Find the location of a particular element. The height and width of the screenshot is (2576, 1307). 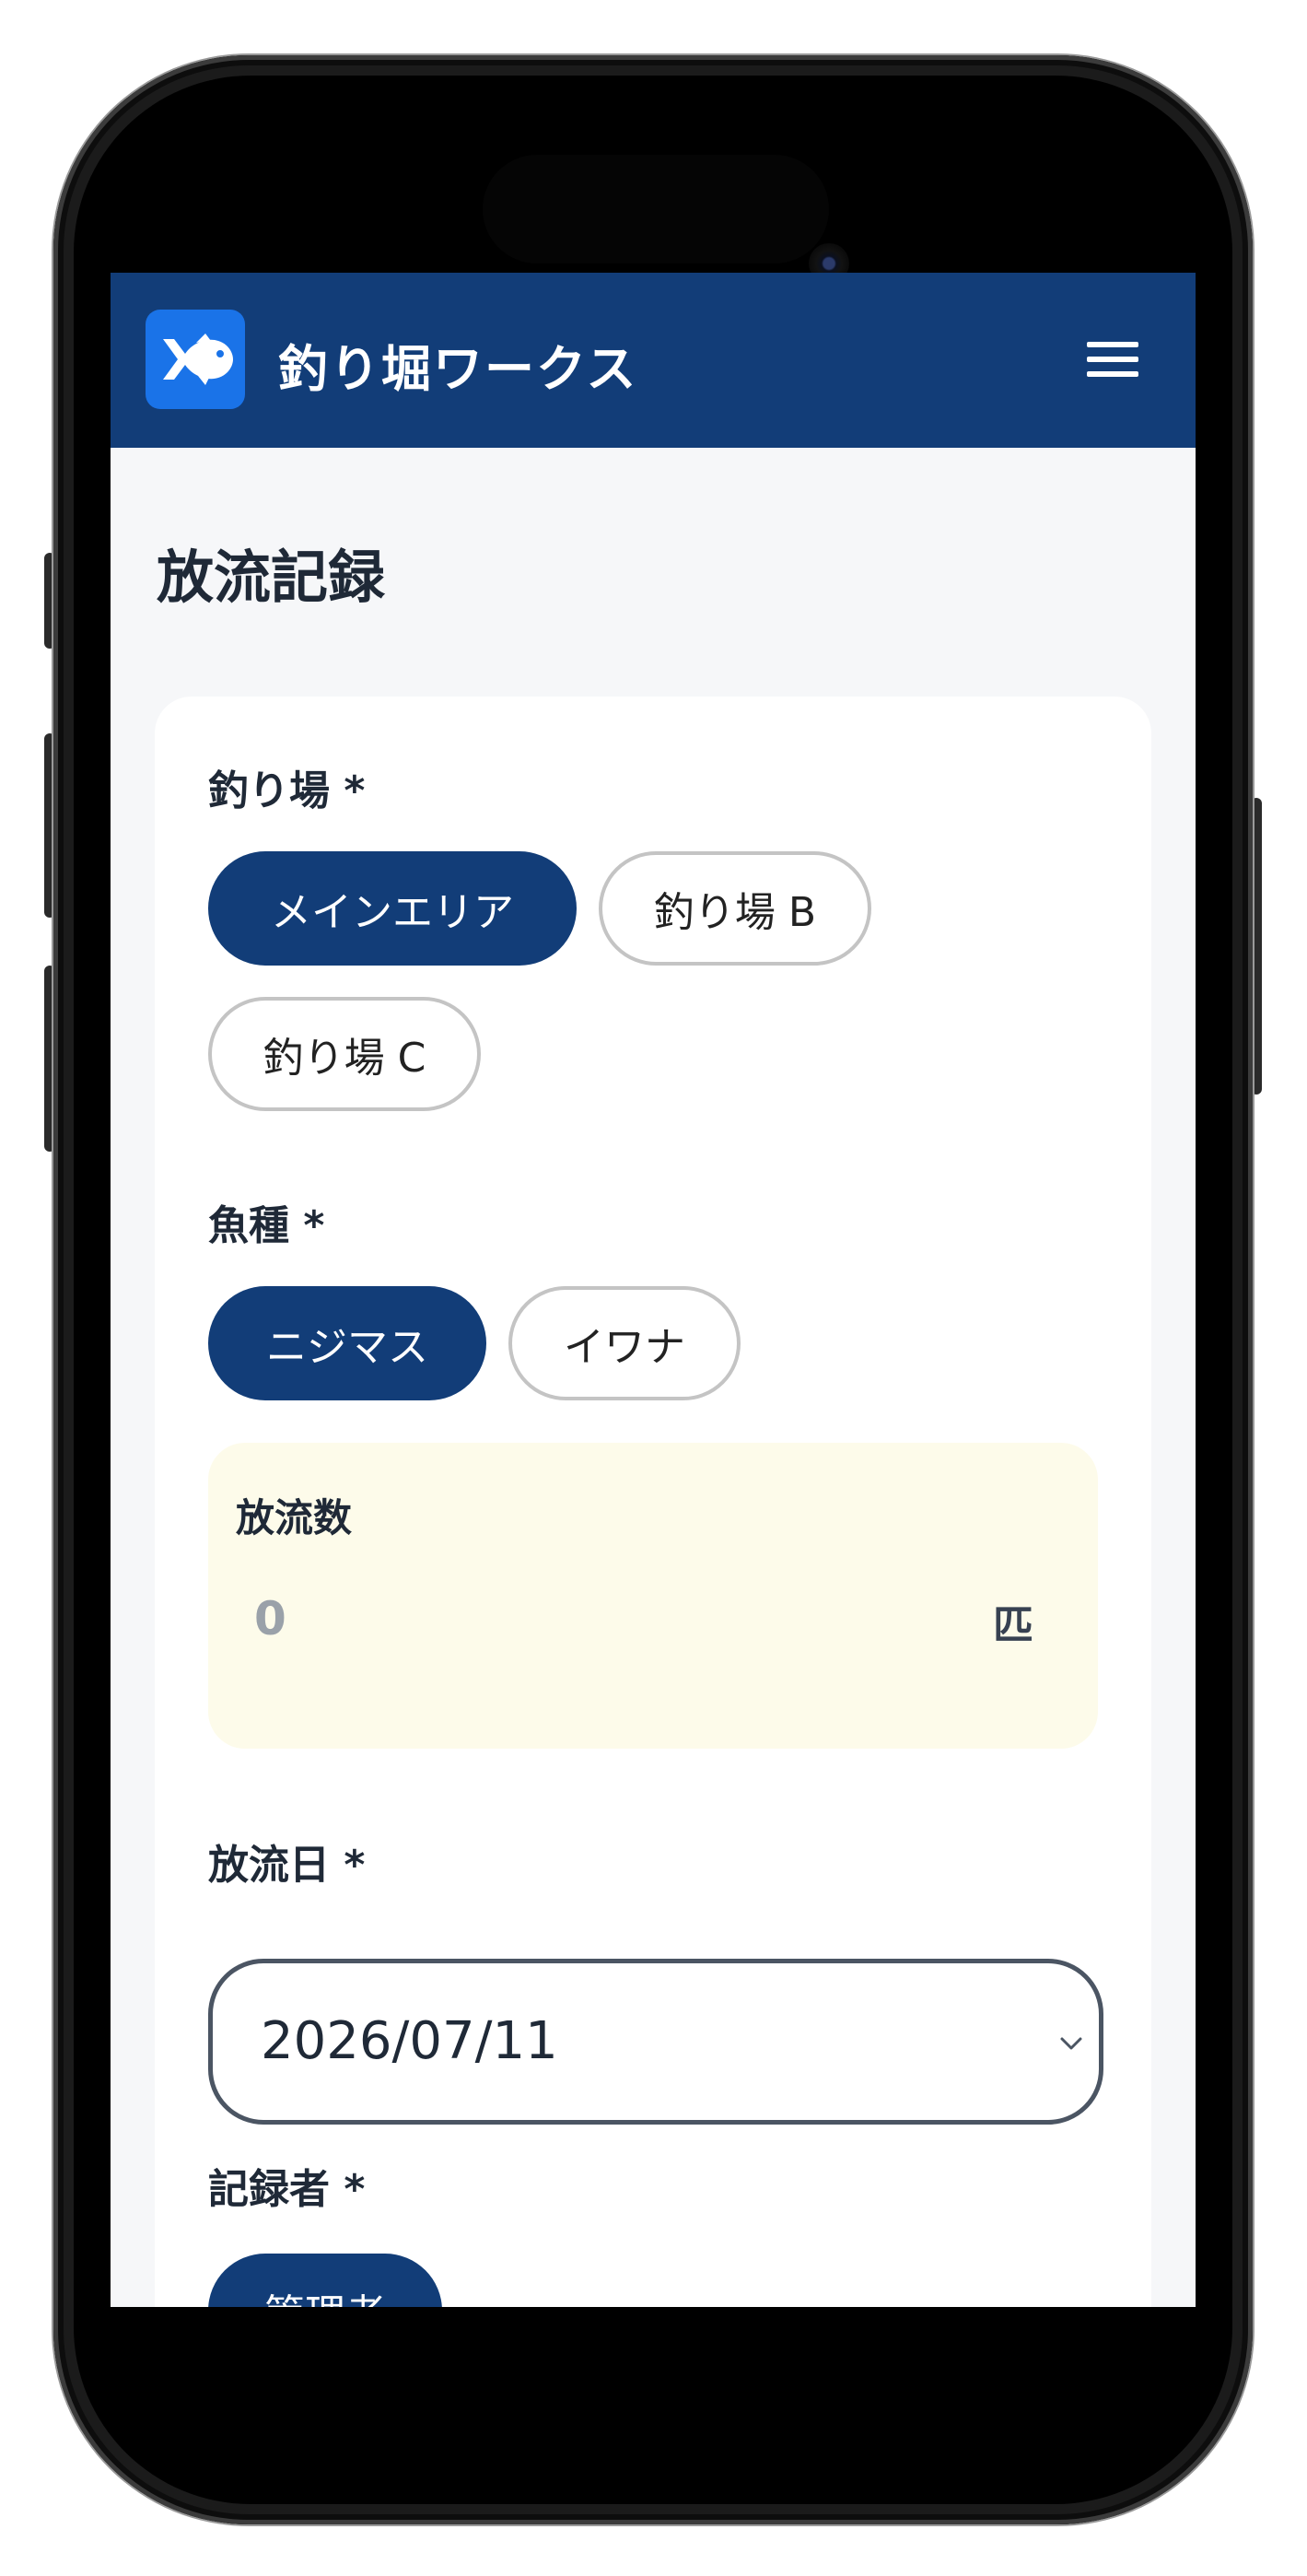

dynamic-island is located at coordinates (656, 209).